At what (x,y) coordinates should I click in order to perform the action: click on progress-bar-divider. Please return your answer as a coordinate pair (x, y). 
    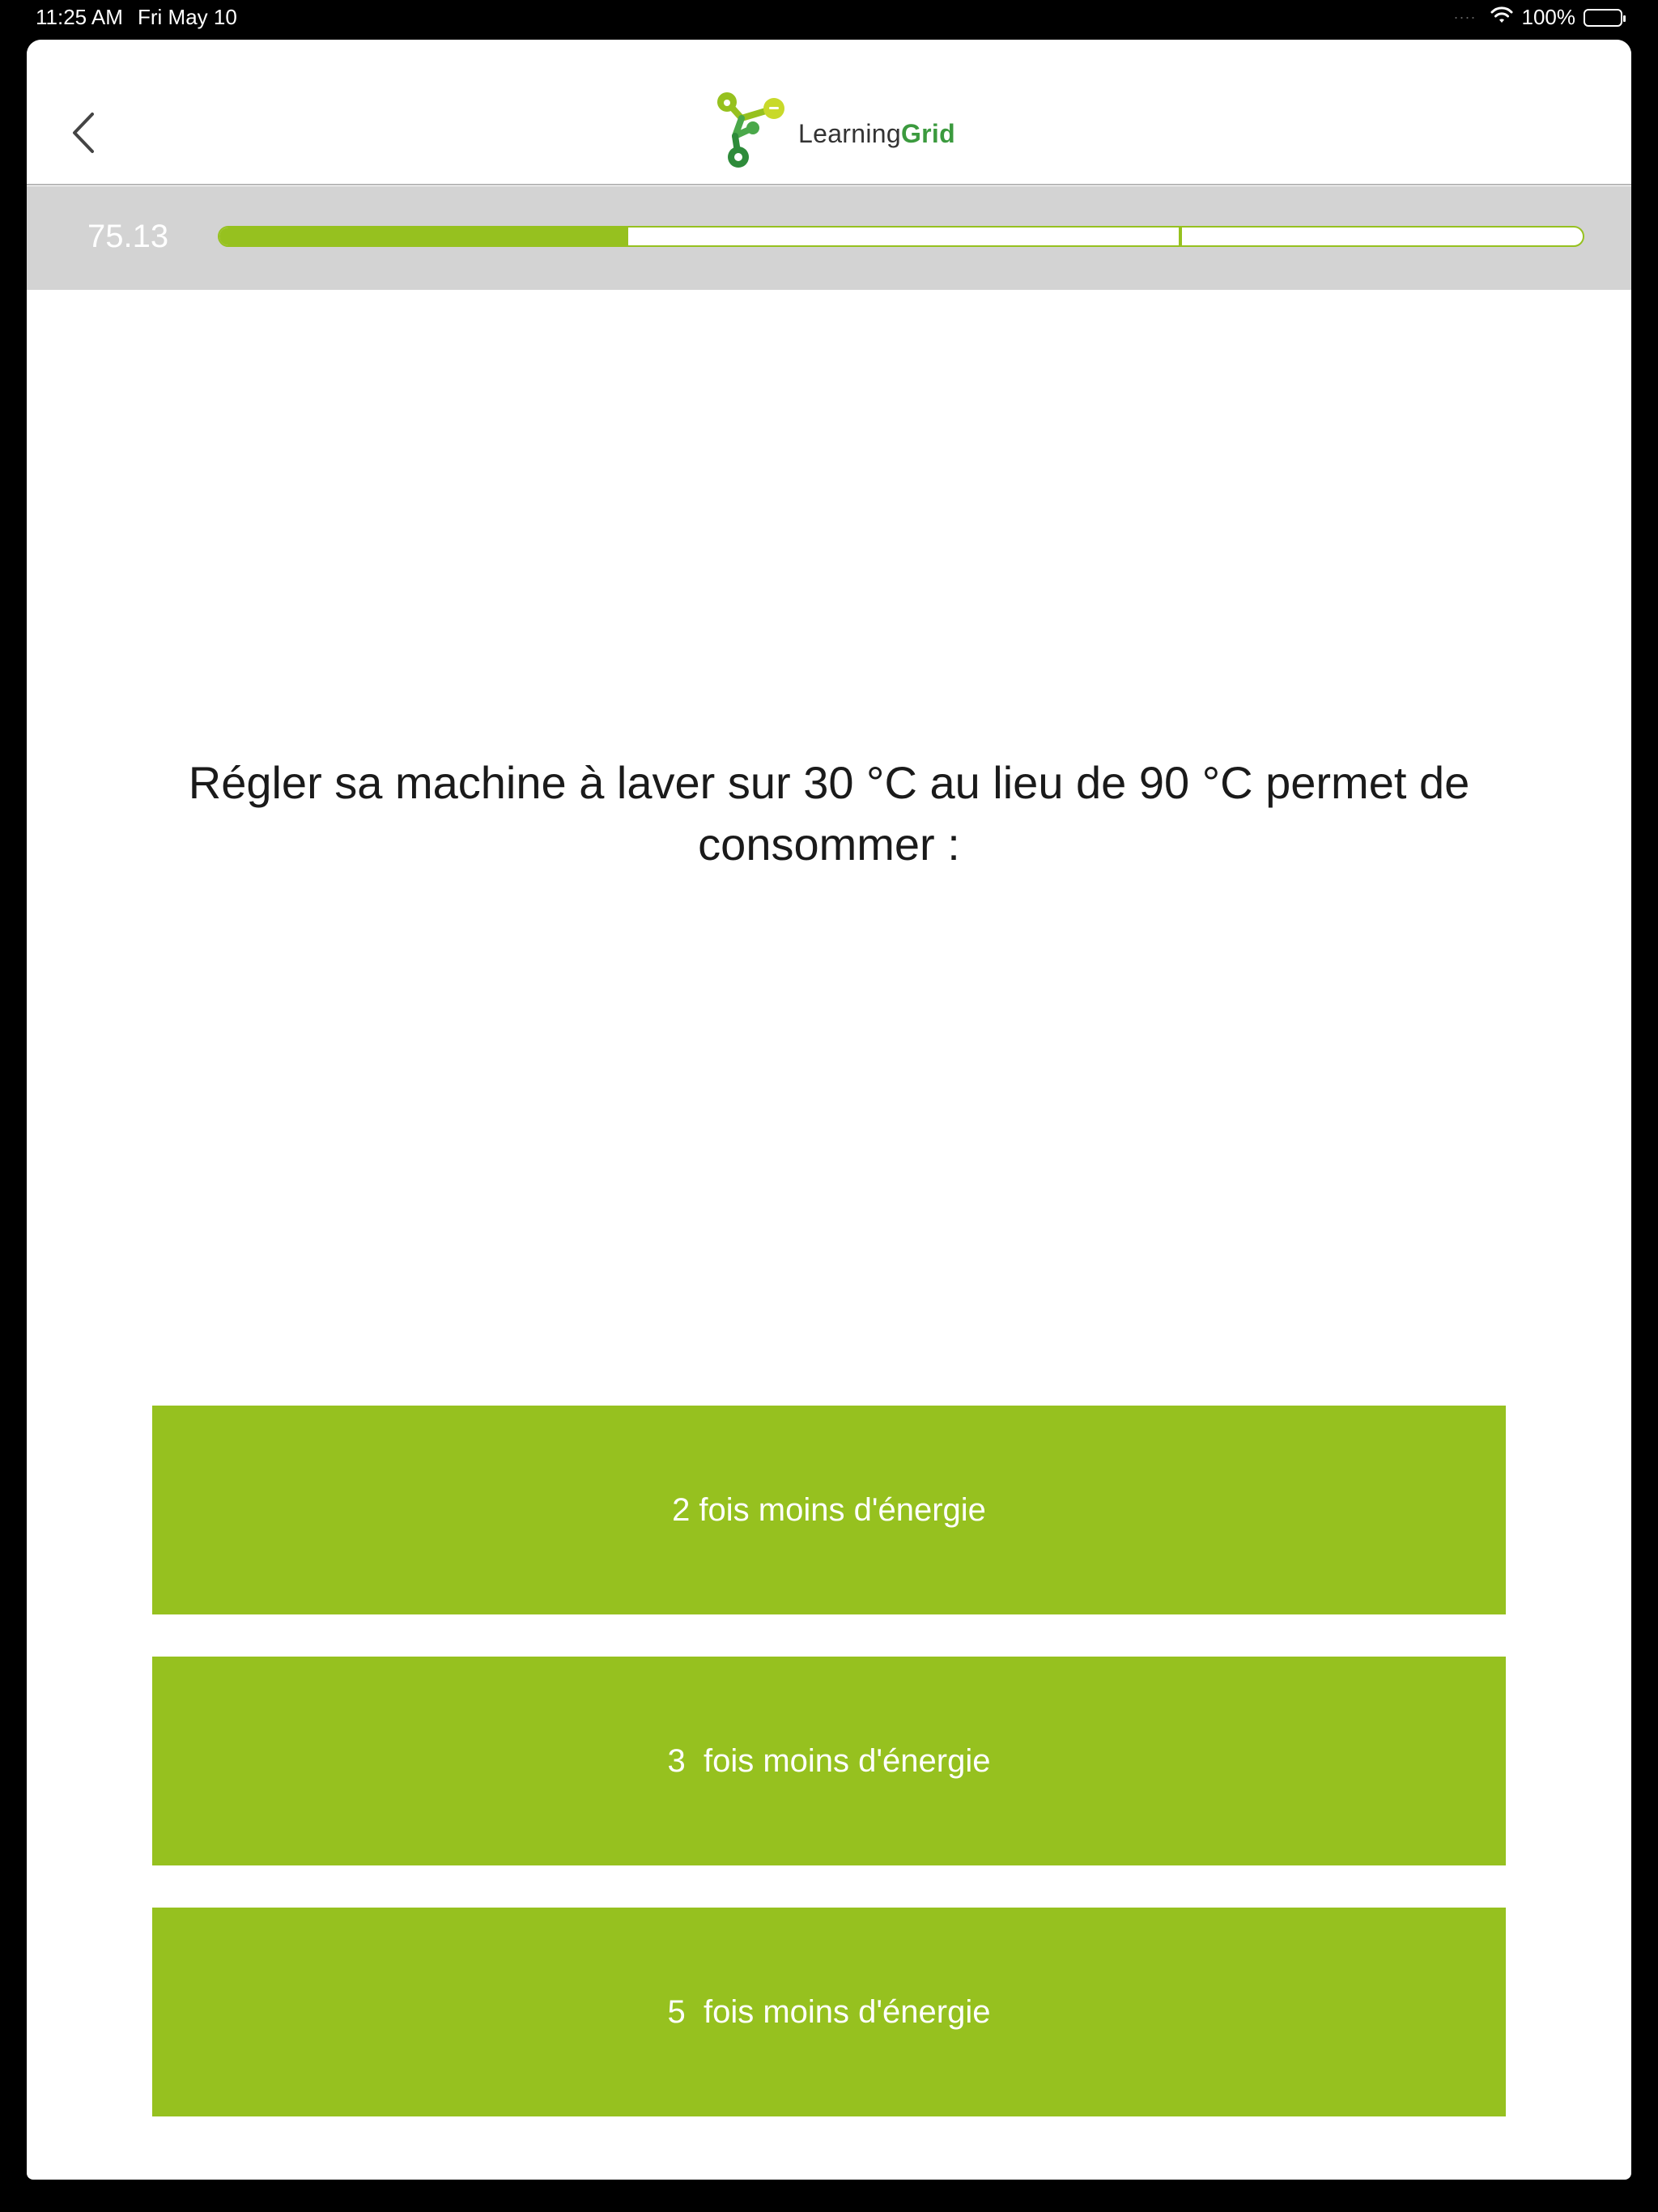
    Looking at the image, I should click on (1180, 236).